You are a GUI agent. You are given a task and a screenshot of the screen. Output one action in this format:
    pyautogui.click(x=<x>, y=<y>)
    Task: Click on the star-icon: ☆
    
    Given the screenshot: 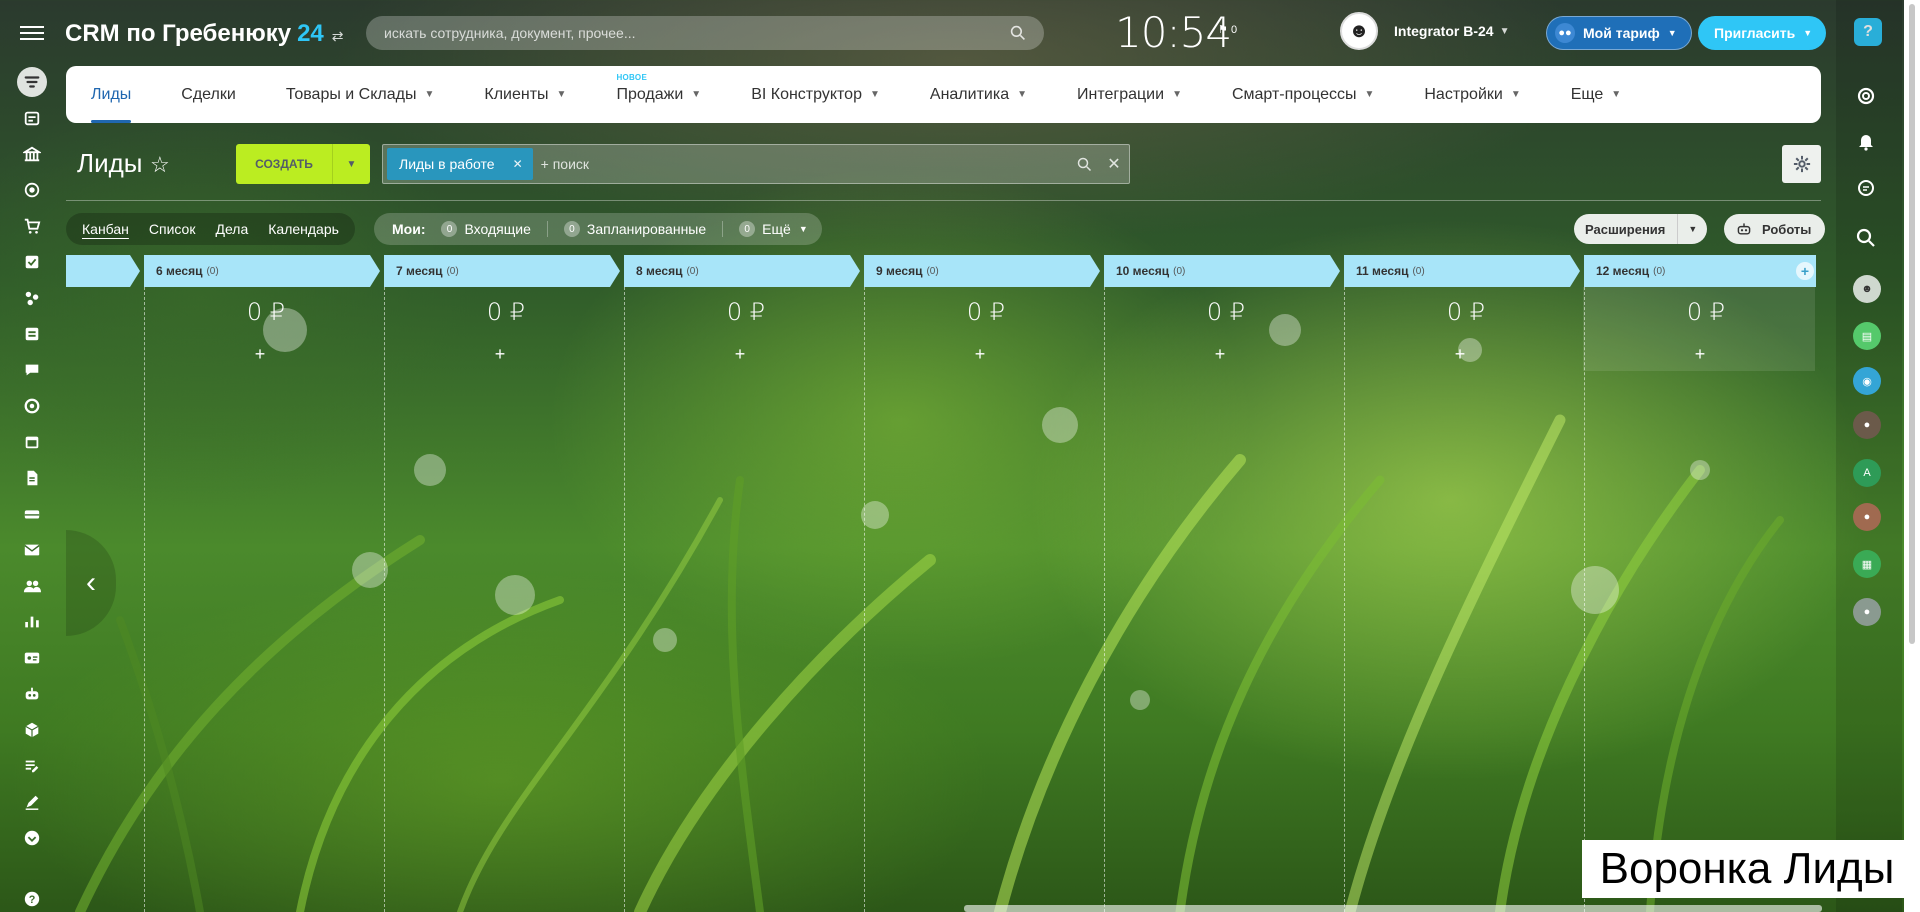 What is the action you would take?
    pyautogui.click(x=160, y=165)
    